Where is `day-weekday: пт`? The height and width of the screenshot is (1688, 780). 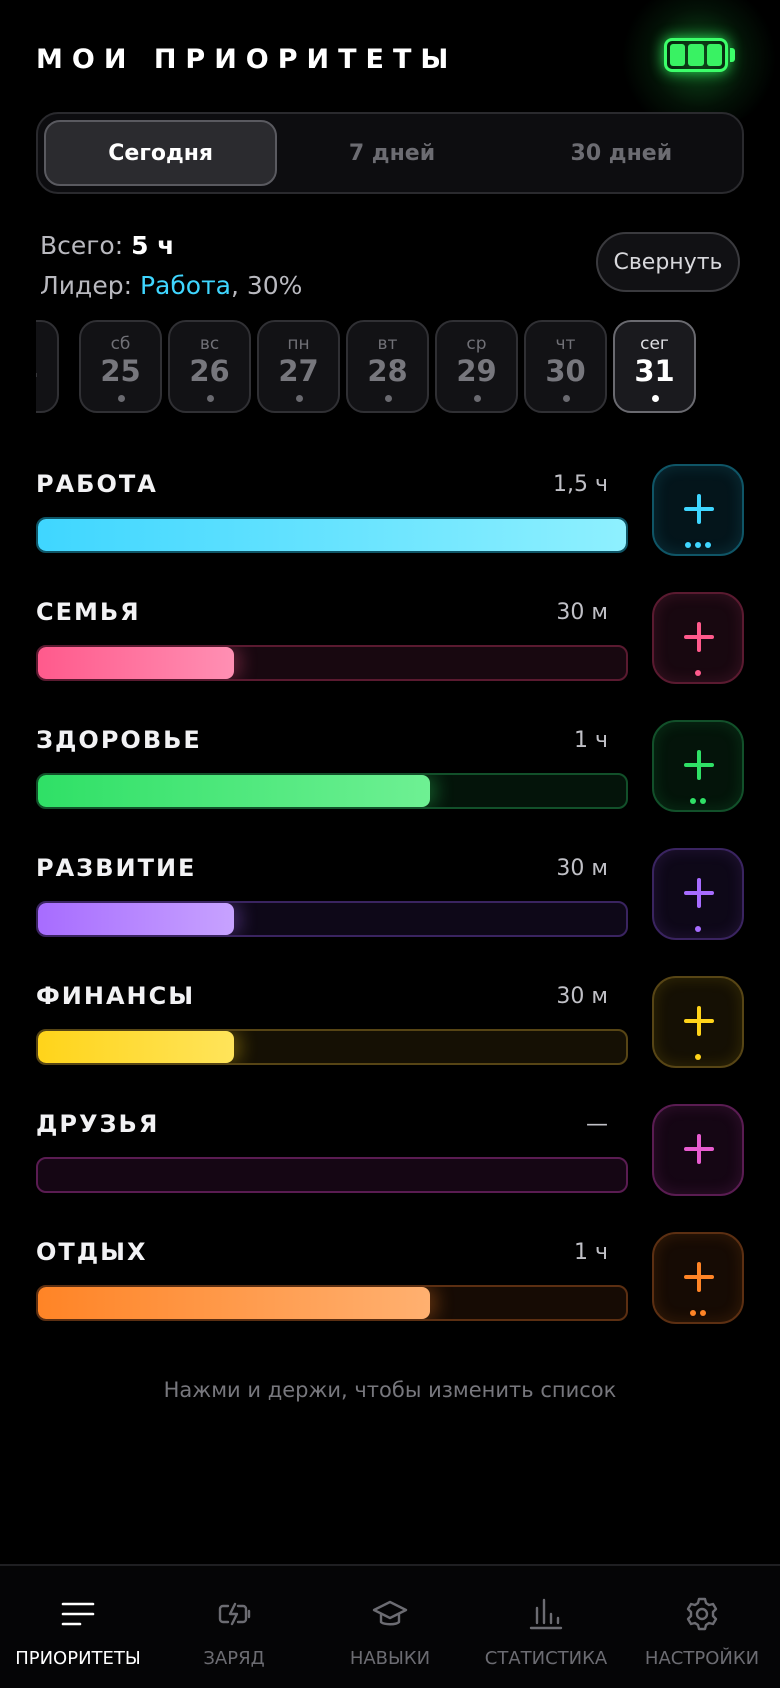 day-weekday: пт is located at coordinates (46, 344).